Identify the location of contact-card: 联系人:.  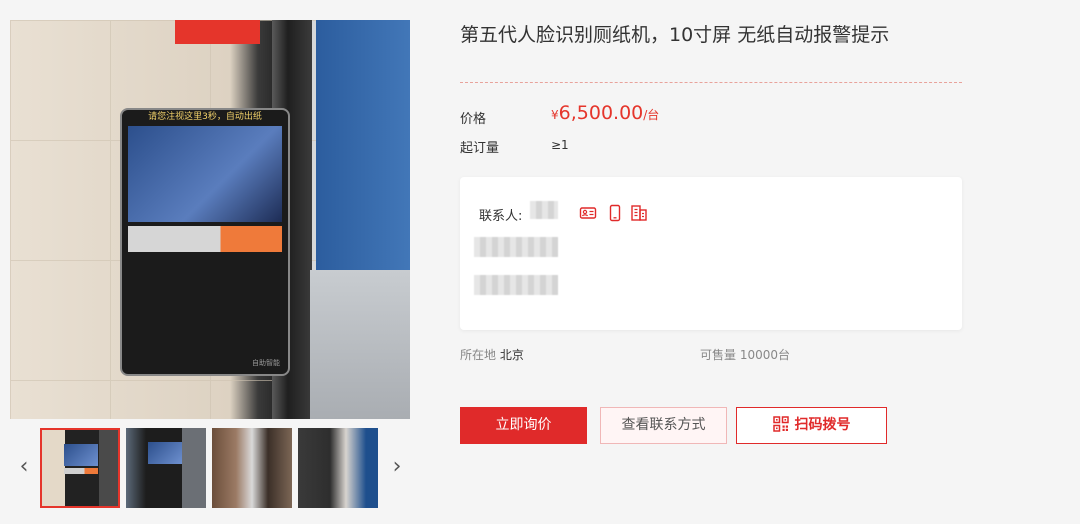
(711, 253).